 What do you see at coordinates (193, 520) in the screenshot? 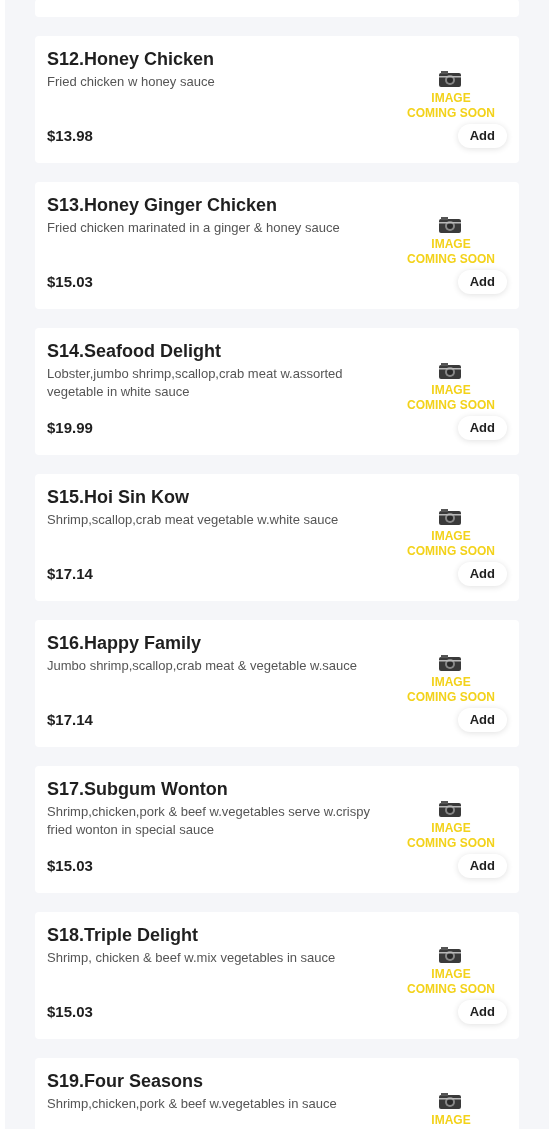
I see `dish-description: Shrimp,scallop,crab meat vegetable w.white sauce` at bounding box center [193, 520].